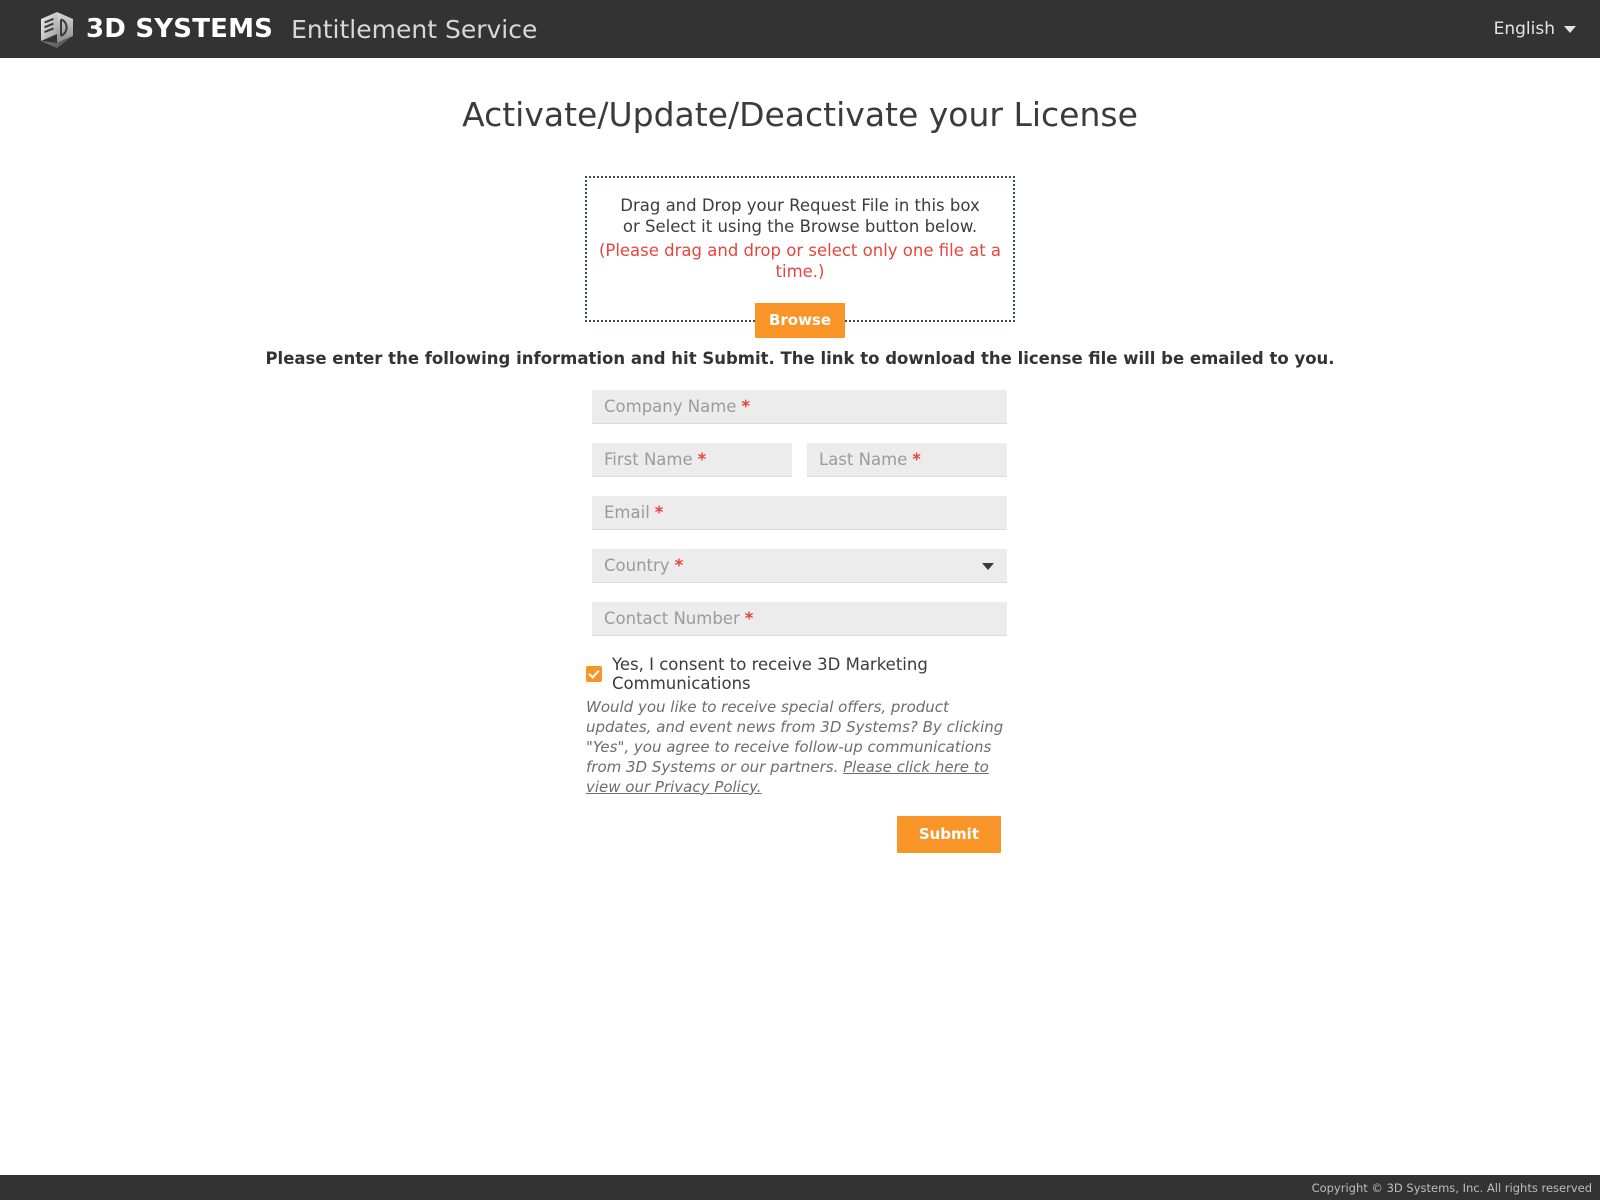 This screenshot has height=1200, width=1600. Describe the element at coordinates (799, 460) in the screenshot. I see `name-row: First Name * Last Name *` at that location.